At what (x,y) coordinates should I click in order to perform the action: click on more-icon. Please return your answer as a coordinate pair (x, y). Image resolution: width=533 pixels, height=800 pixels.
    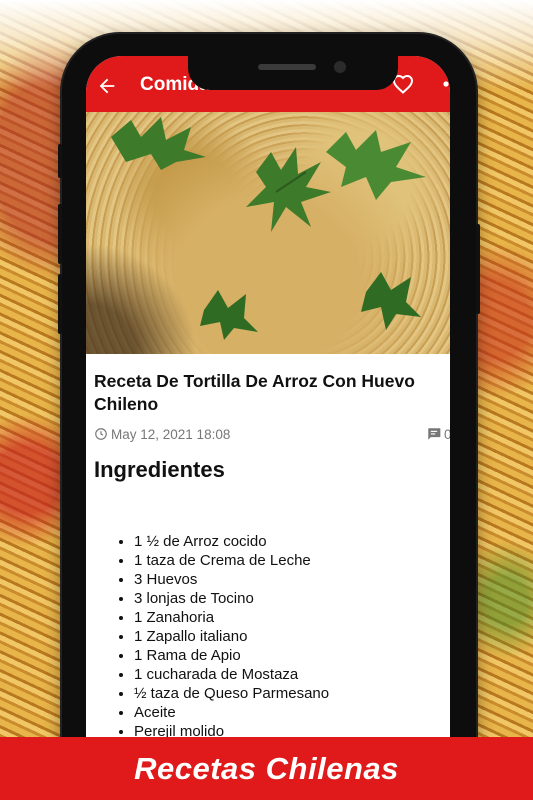
    Looking at the image, I should click on (445, 84).